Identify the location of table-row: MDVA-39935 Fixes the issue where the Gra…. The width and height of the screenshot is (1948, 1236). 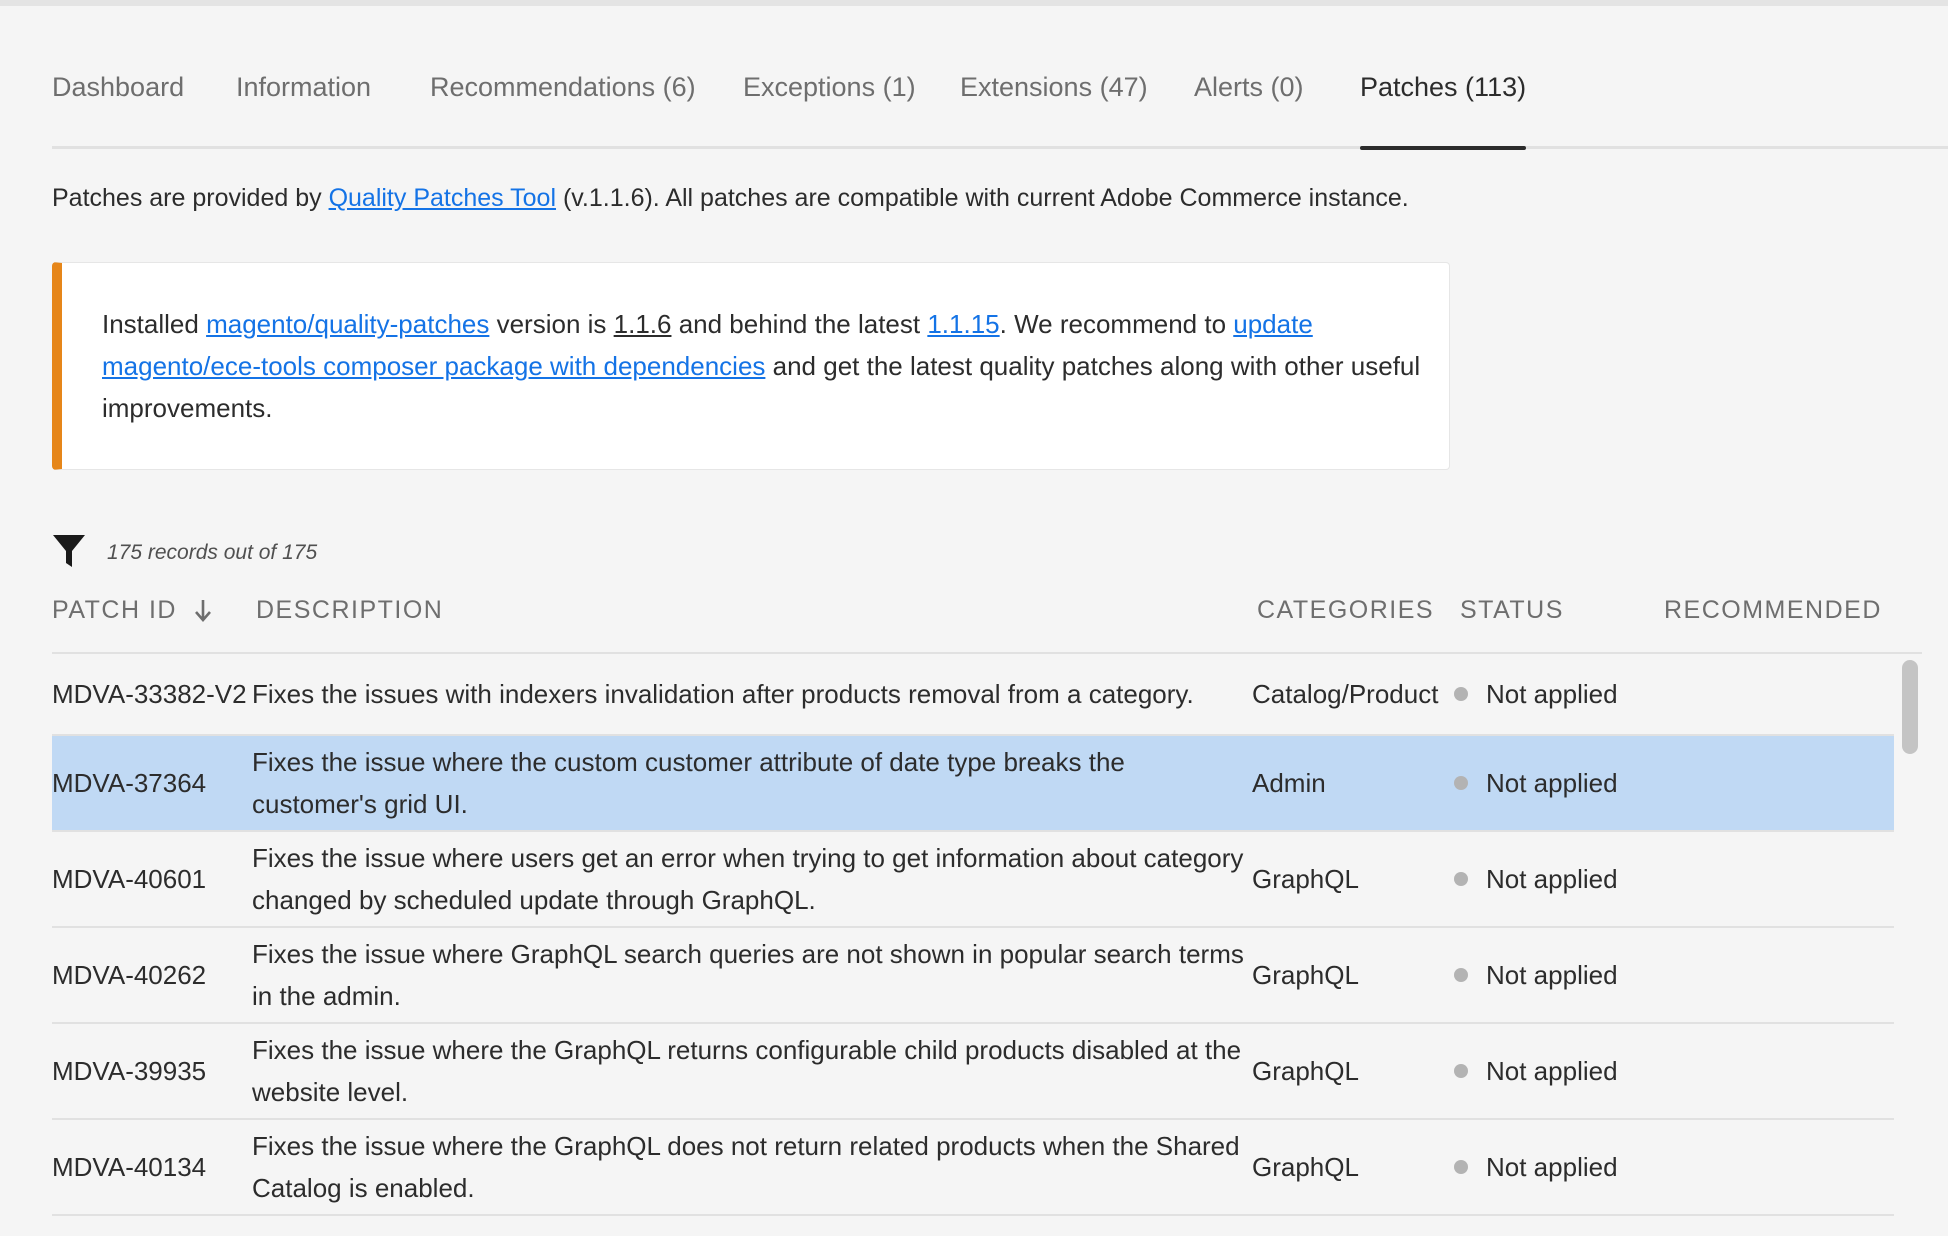
(973, 1072).